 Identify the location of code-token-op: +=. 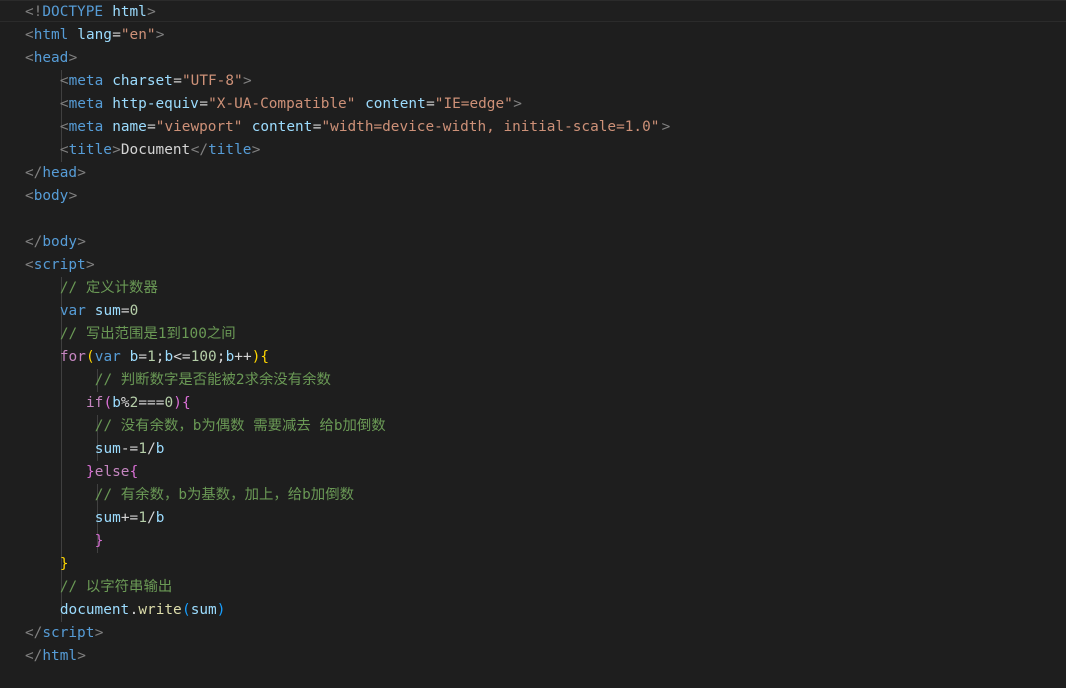
(129, 518).